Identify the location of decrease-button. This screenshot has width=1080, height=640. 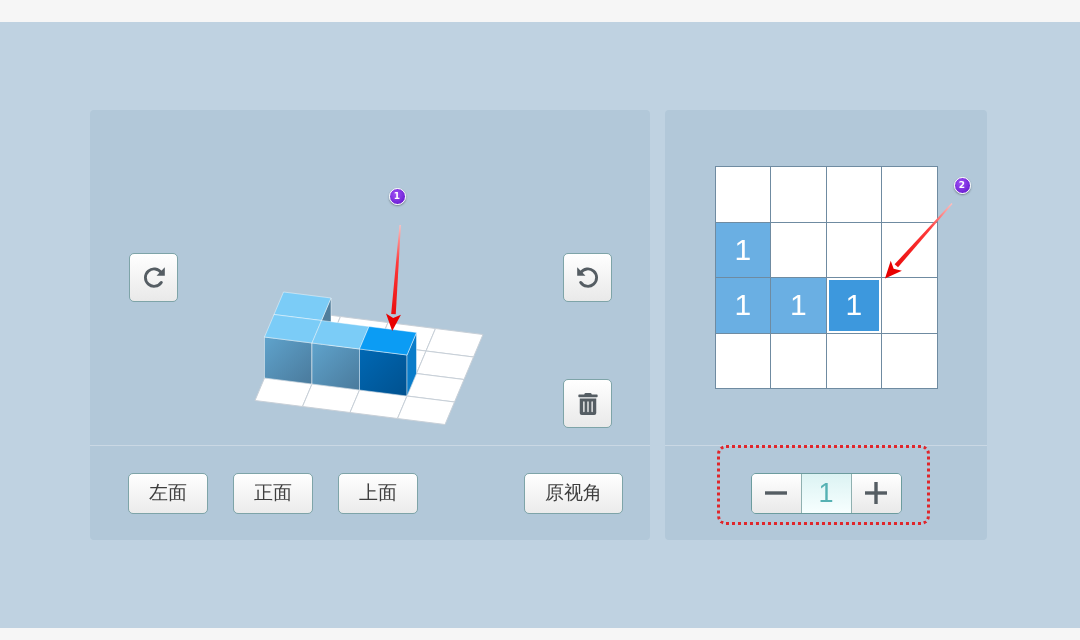
(776, 493).